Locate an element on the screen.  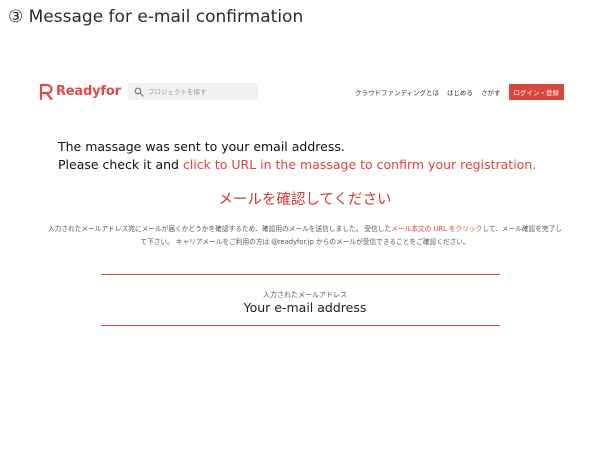
search-box is located at coordinates (193, 91).